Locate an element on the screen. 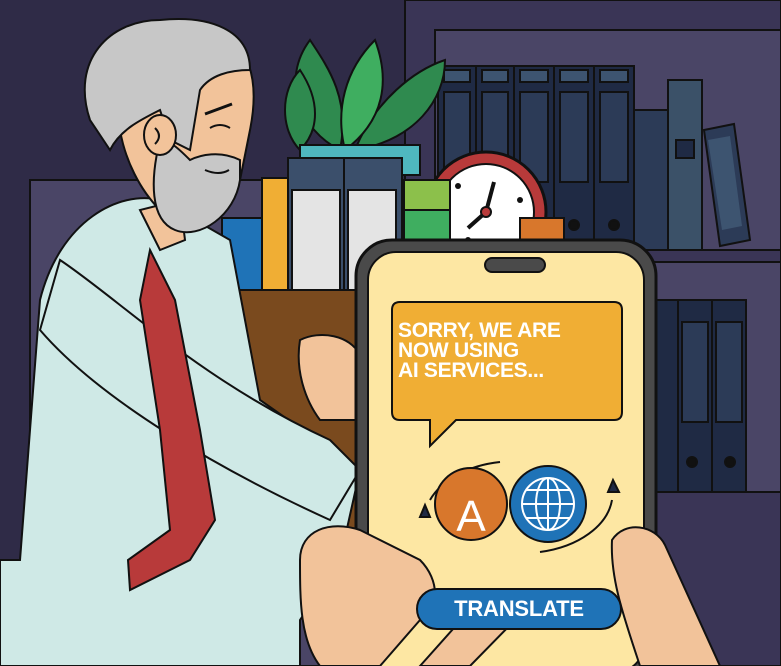 The image size is (781, 666). source-language-letter: A is located at coordinates (471, 516).